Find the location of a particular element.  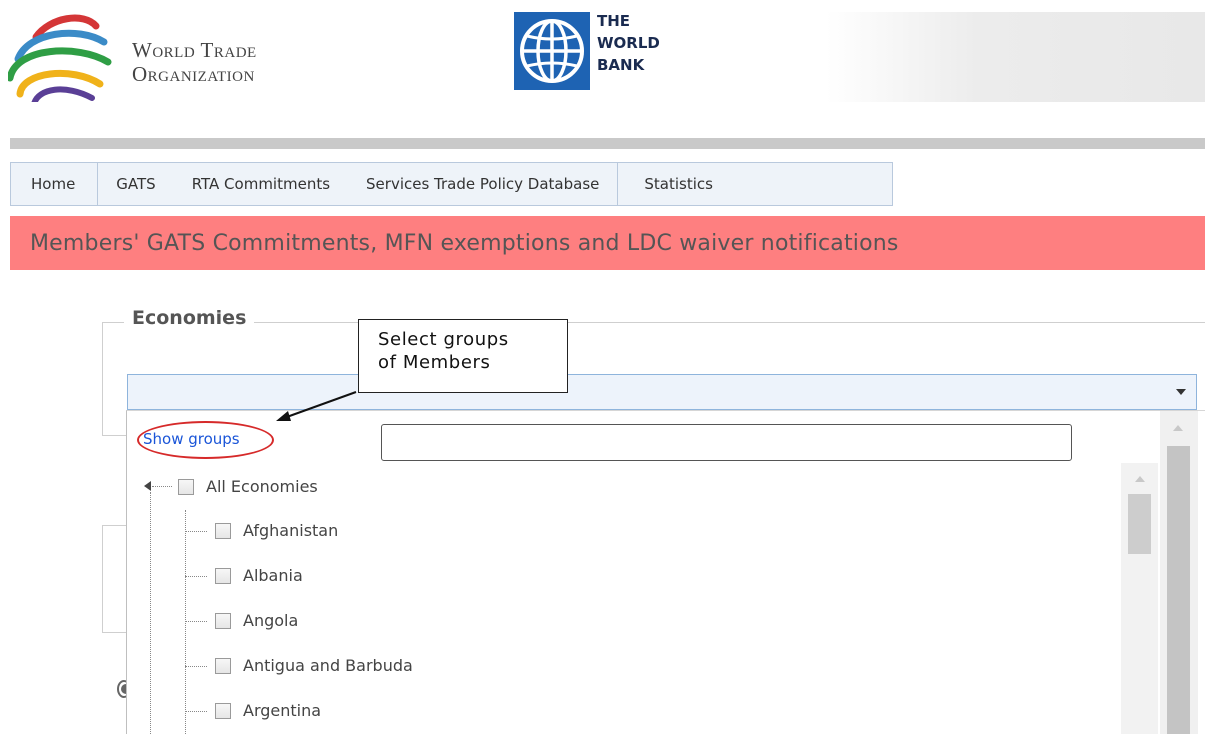

worldbank-logo-text: THE WORLD BANK is located at coordinates (628, 43).